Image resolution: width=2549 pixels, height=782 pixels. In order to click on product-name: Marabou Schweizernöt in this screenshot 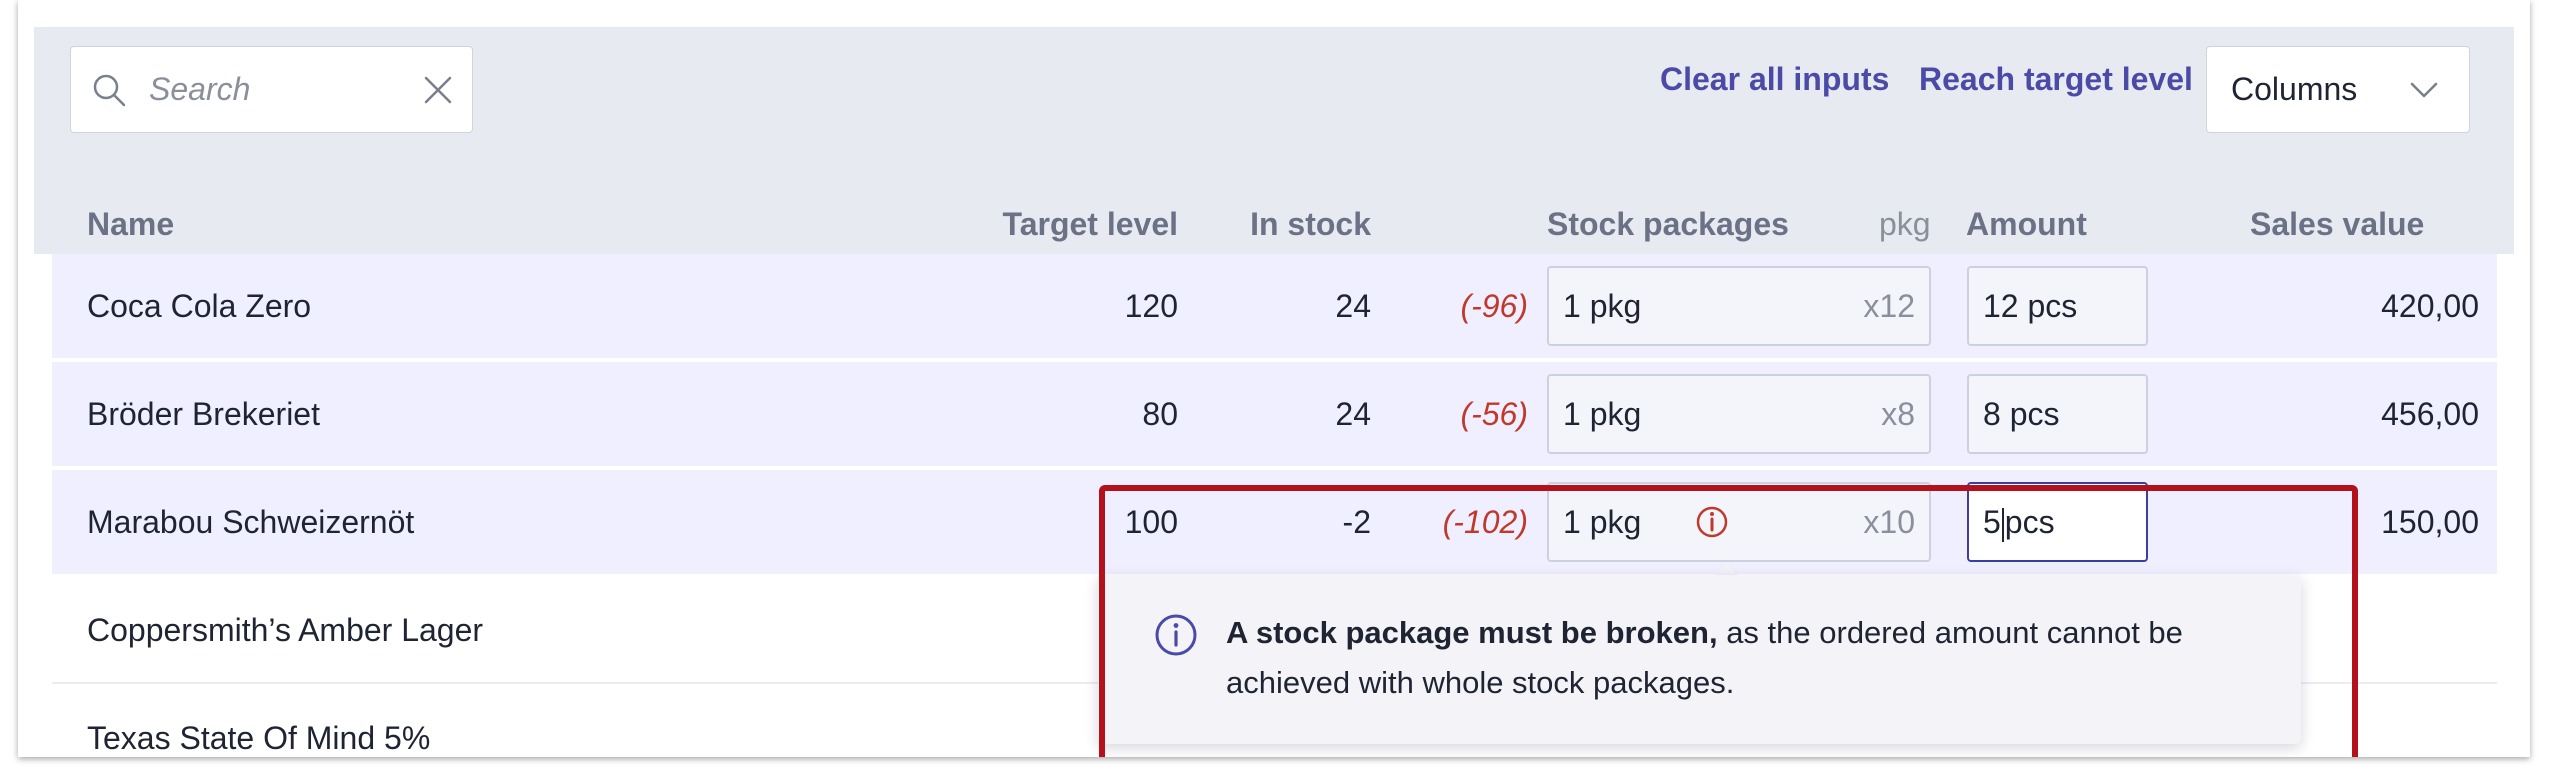, I will do `click(251, 522)`.